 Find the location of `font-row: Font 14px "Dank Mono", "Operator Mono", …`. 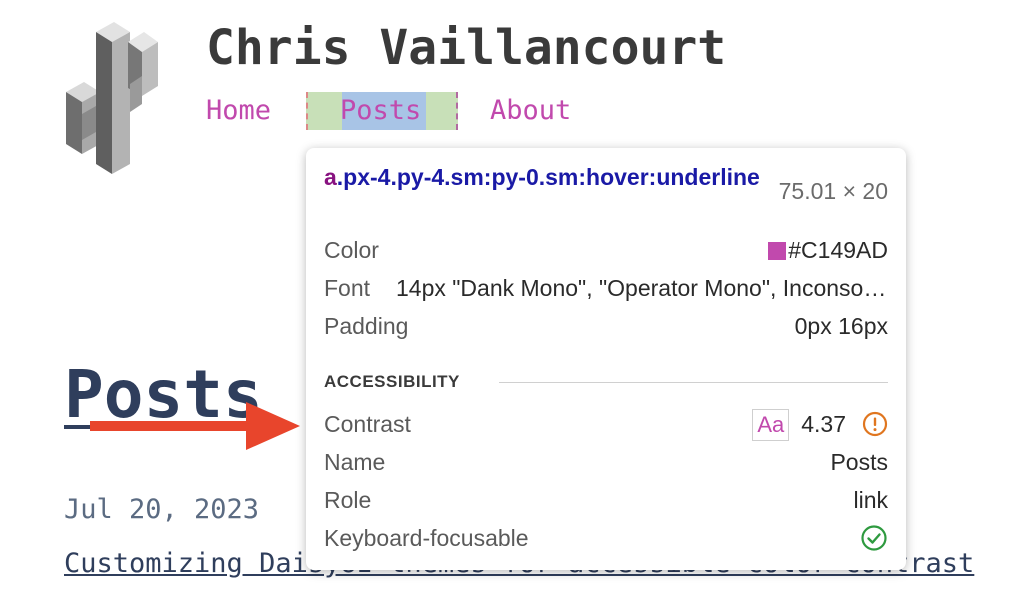

font-row: Font 14px "Dank Mono", "Operator Mono", … is located at coordinates (606, 288).